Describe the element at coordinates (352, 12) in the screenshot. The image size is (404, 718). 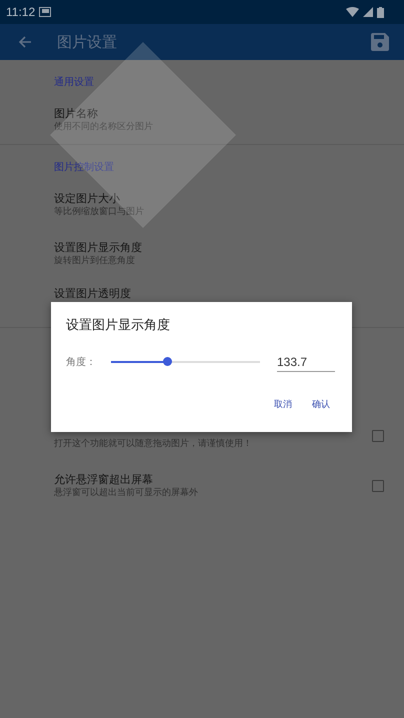
I see `wifi-icon` at that location.